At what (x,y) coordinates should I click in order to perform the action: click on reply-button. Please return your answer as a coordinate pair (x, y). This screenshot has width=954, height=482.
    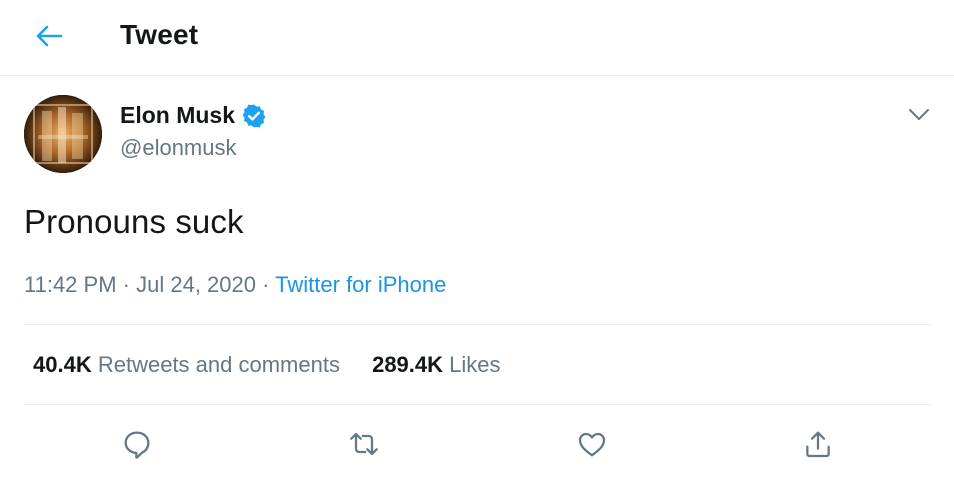
    Looking at the image, I should click on (137, 444).